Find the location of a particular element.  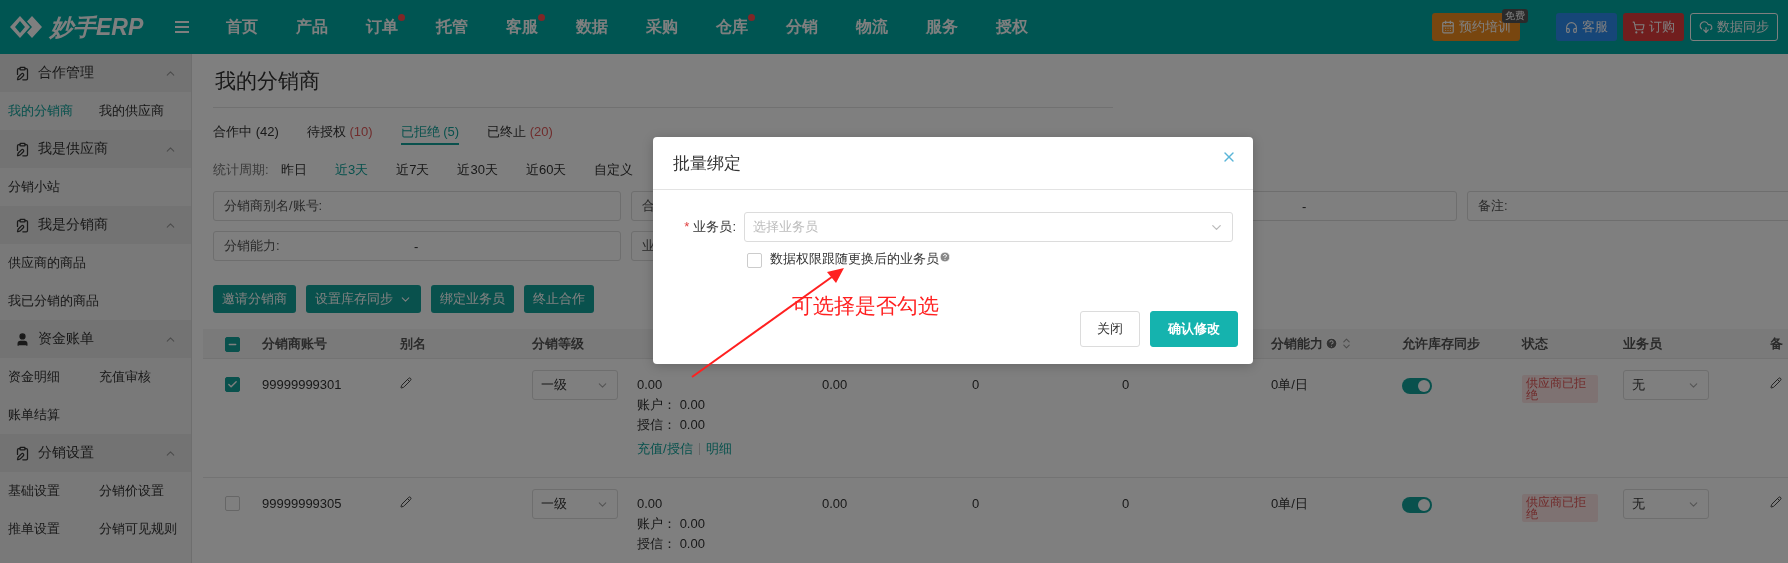

row-link: 充值/授信 is located at coordinates (665, 449).